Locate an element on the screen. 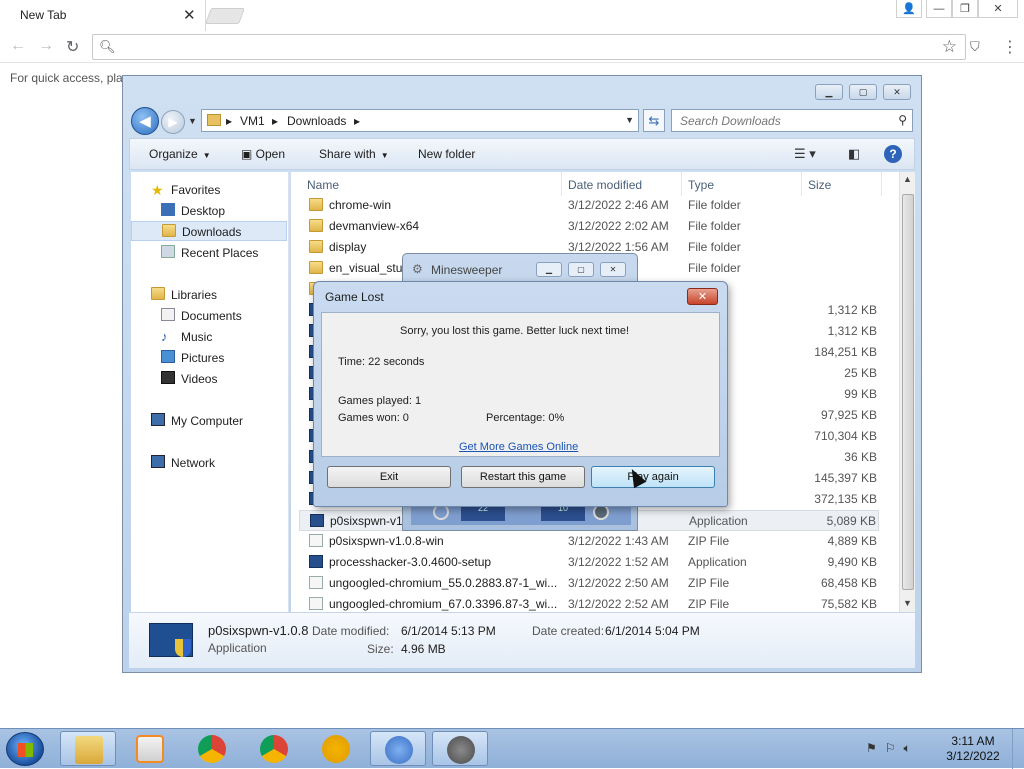  media-player-icon is located at coordinates (150, 749).